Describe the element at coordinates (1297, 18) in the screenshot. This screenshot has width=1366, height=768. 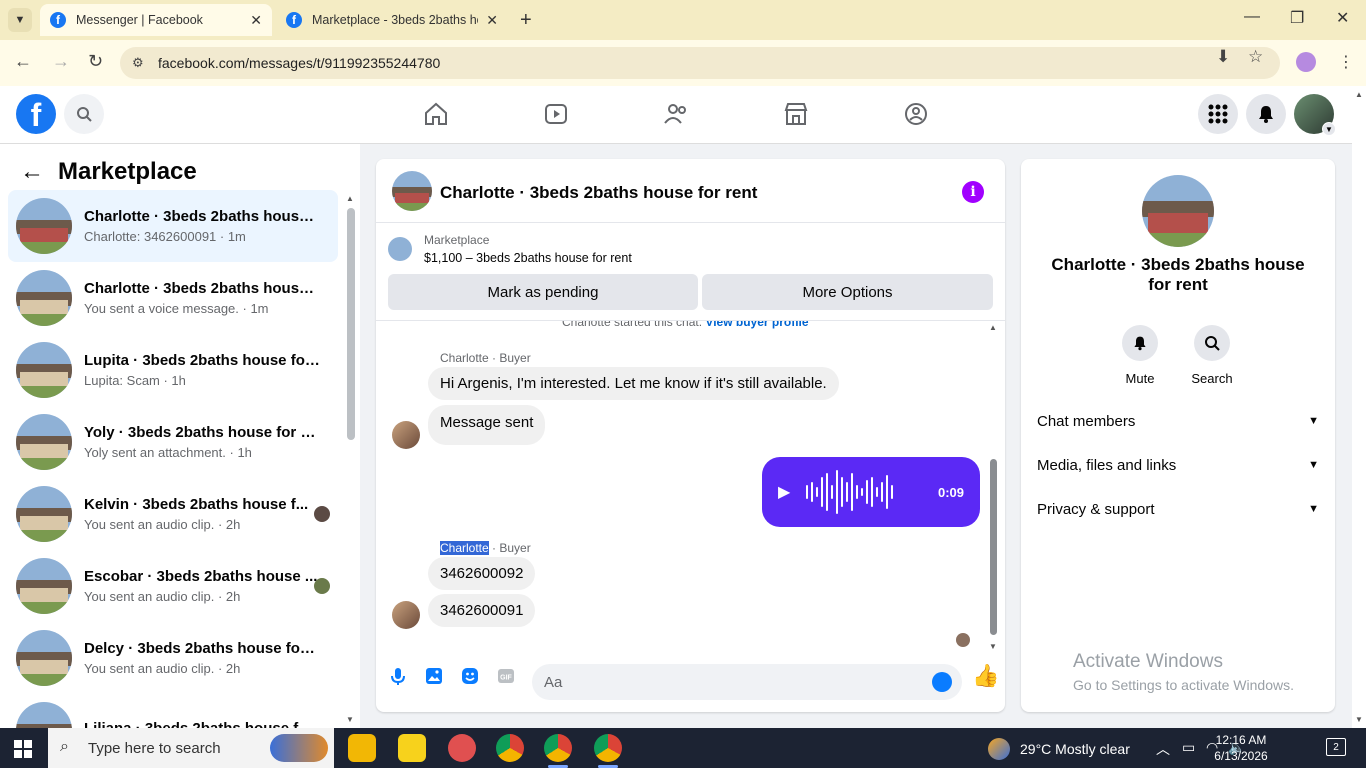
I see `restore-button: ❐` at that location.